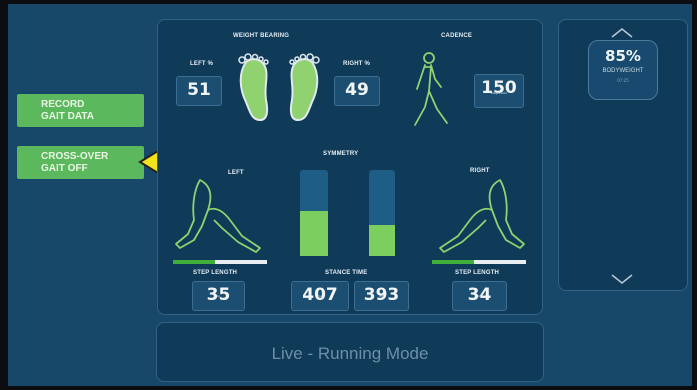  I want to click on cadence-value-box: 150 steps/min, so click(499, 91).